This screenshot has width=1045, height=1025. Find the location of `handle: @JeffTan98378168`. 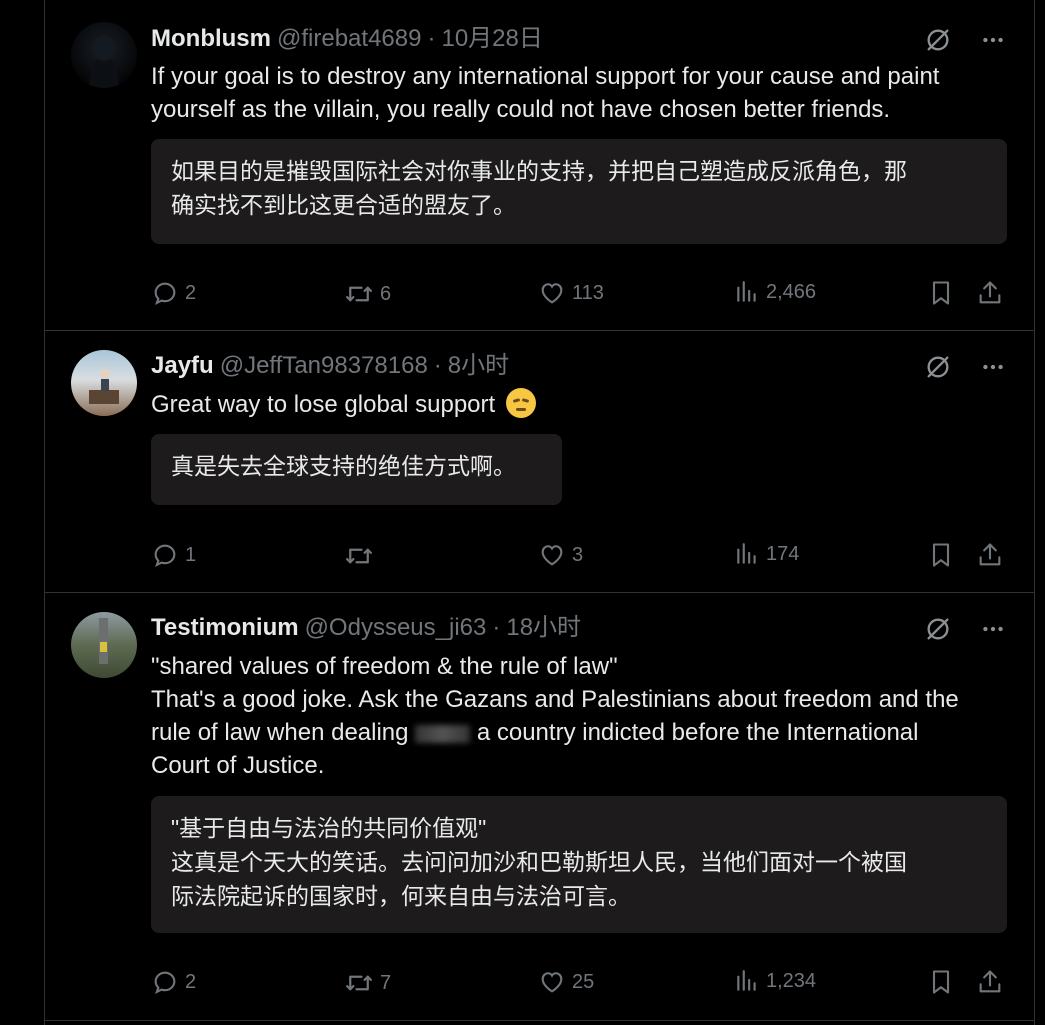

handle: @JeffTan98378168 is located at coordinates (324, 365).